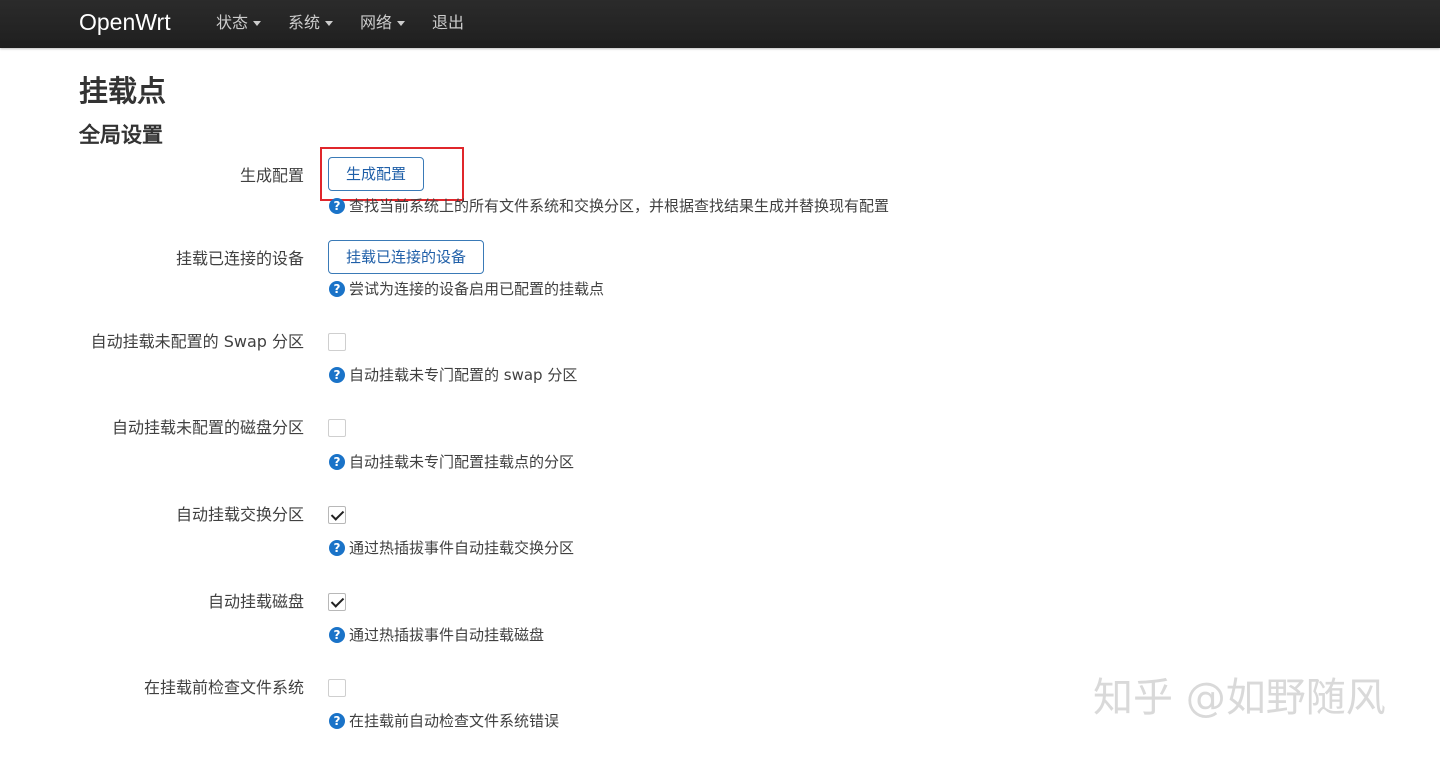  I want to click on auto-swap-help: ? 通过热插拔事件自动挂载交换分区, so click(451, 548).